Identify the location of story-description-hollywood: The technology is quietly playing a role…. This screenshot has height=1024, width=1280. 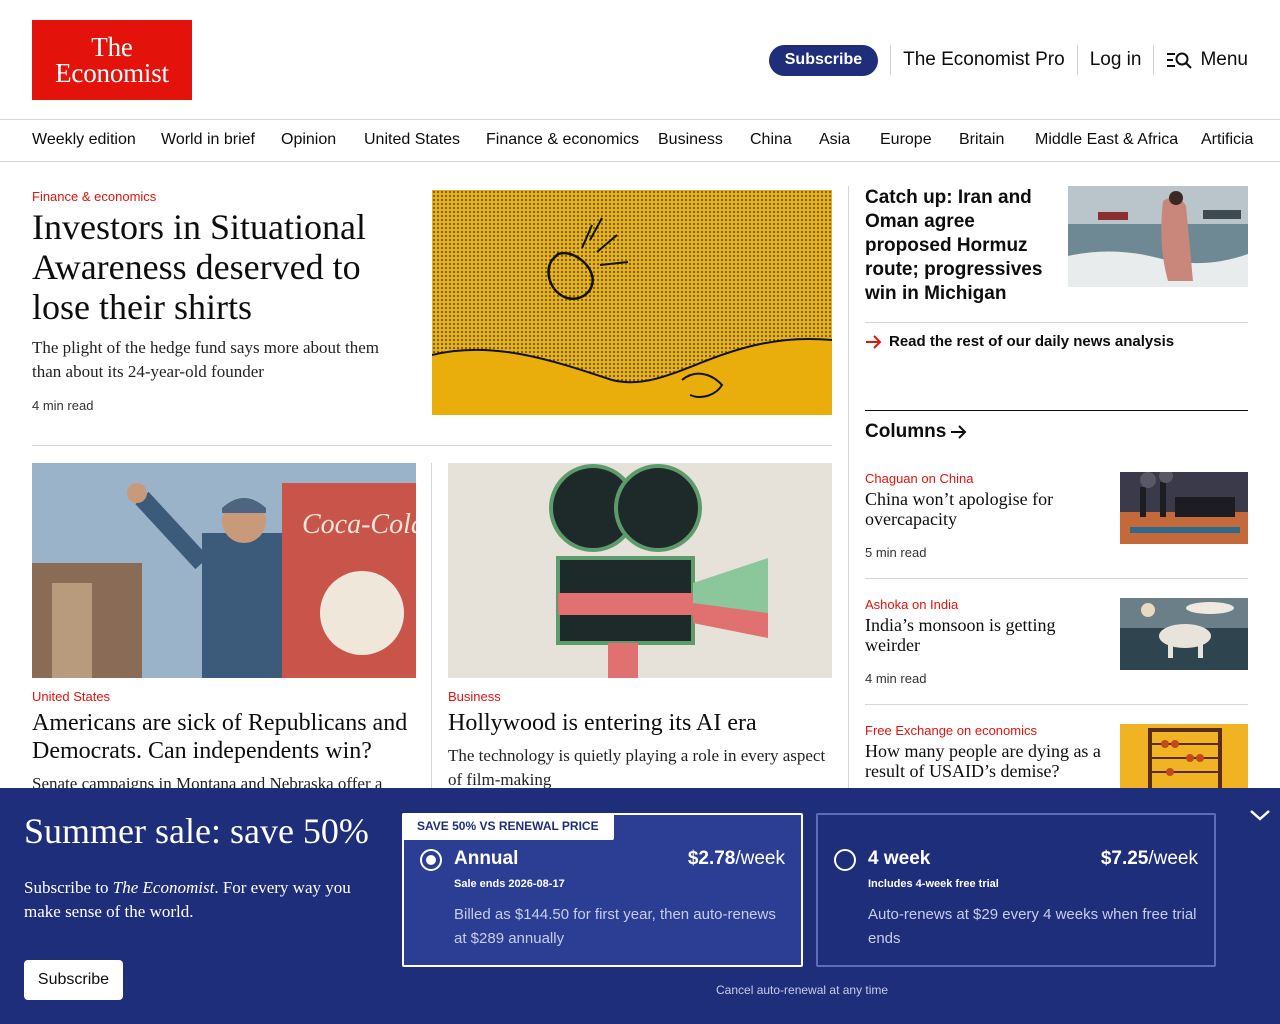
(637, 767).